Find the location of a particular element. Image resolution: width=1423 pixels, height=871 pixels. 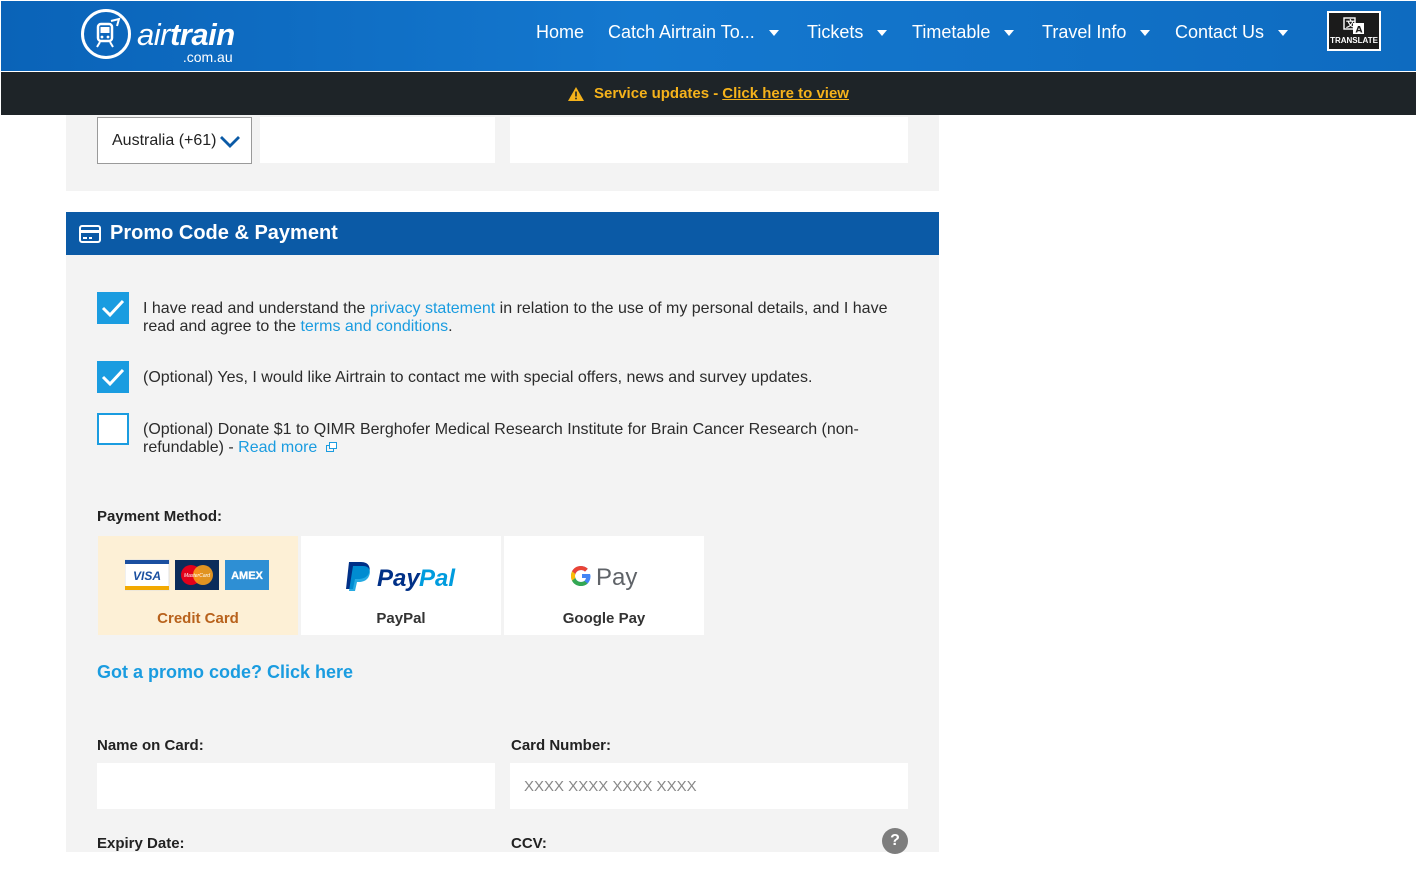

name-on-card-label: Name on Card: is located at coordinates (150, 745).